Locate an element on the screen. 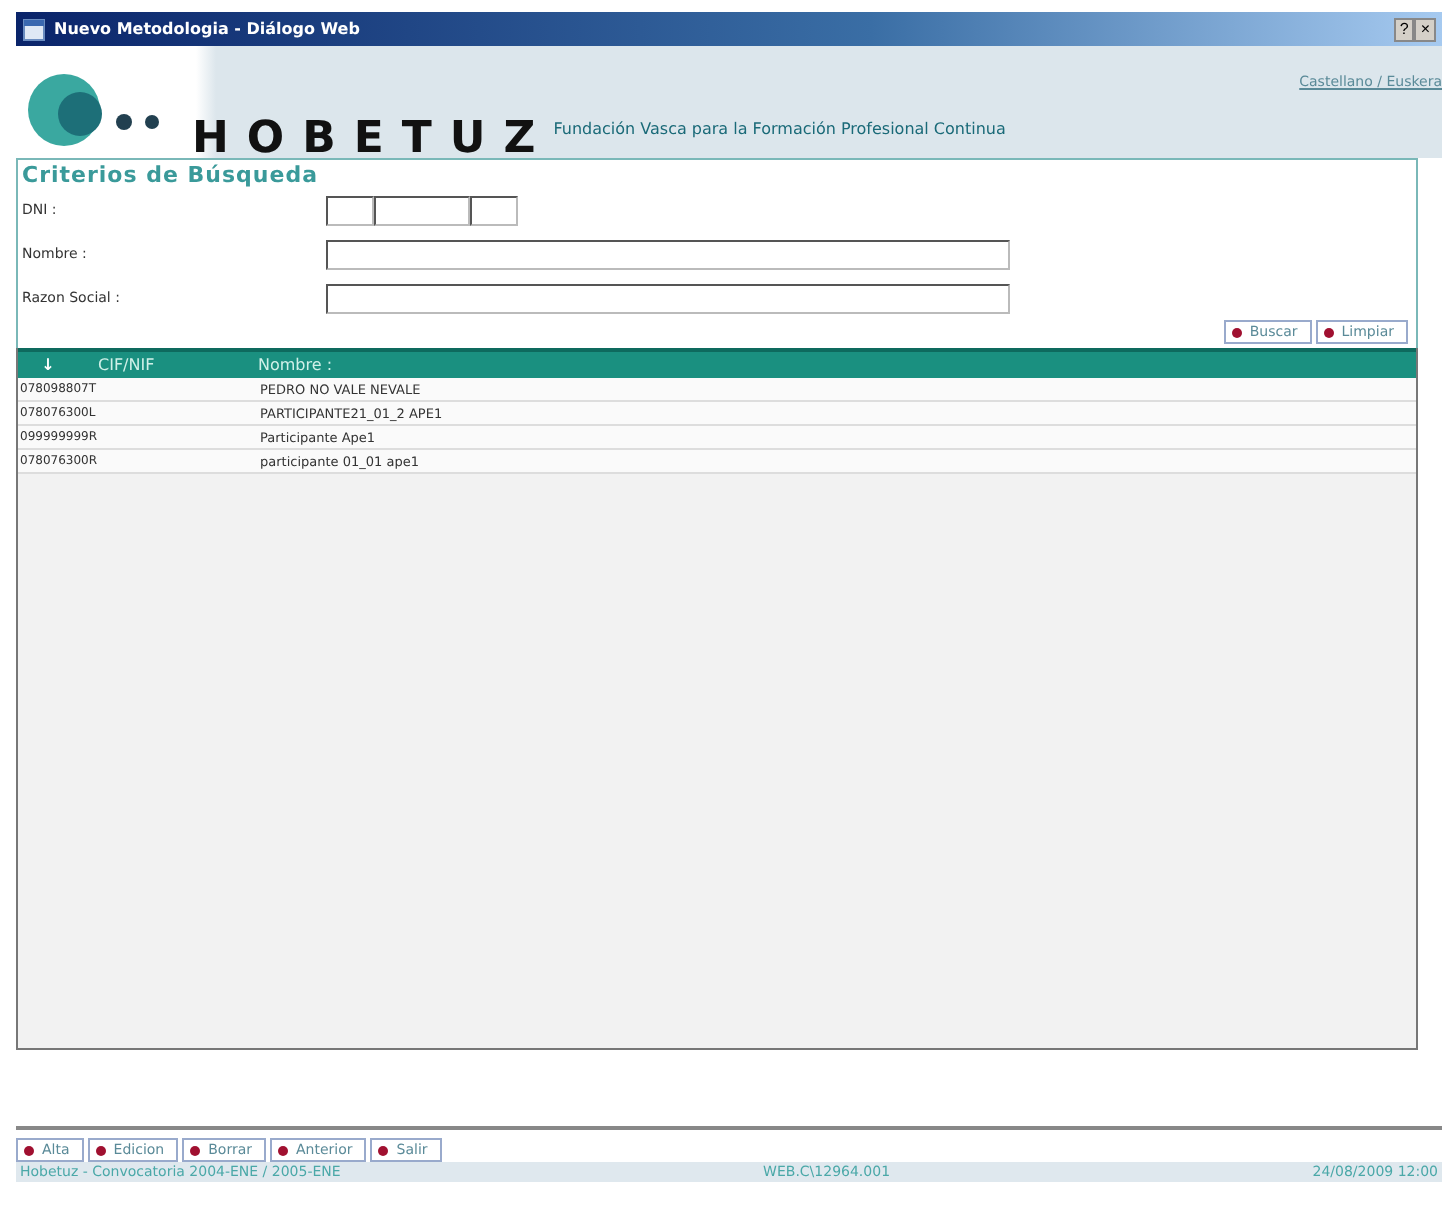 The image size is (1442, 1220). window-title: Nuevo Metodologia - Diálogo Web is located at coordinates (207, 29).